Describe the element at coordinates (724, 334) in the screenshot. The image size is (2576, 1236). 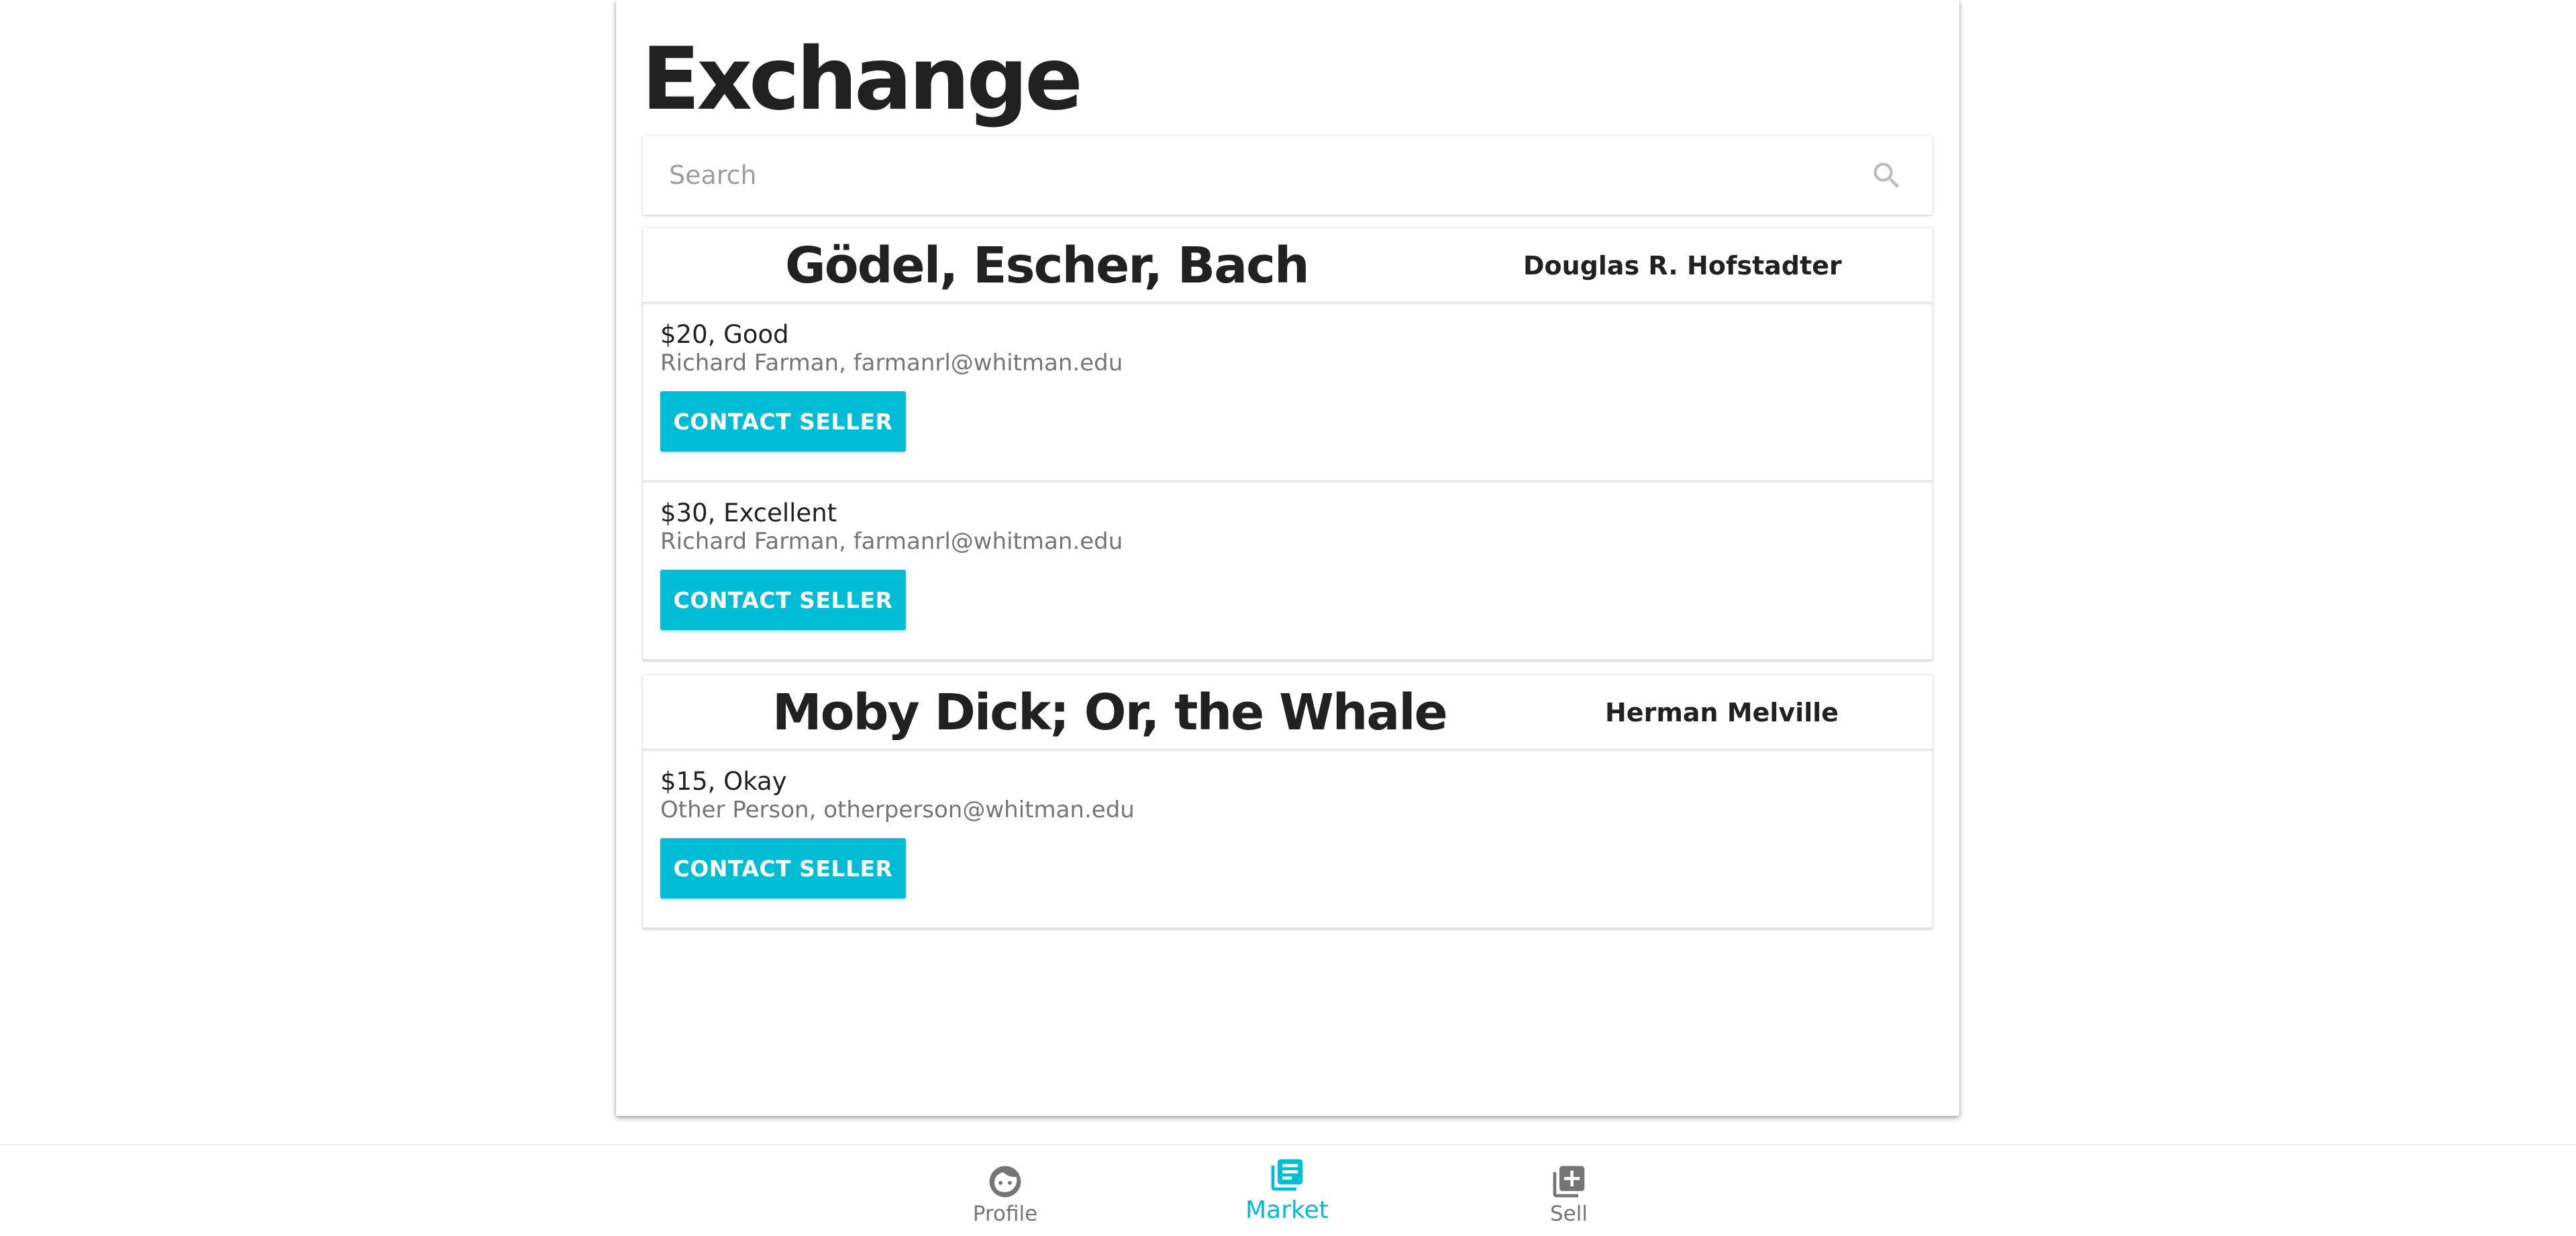
I see `listing-price-condition: $20, Good` at that location.